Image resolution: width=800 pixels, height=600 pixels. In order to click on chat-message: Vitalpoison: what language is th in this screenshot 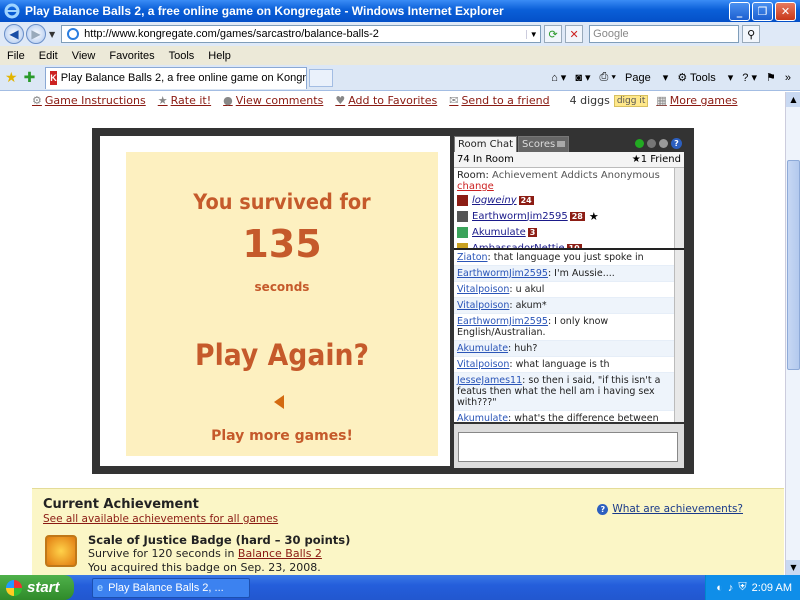, I will do `click(569, 365)`.